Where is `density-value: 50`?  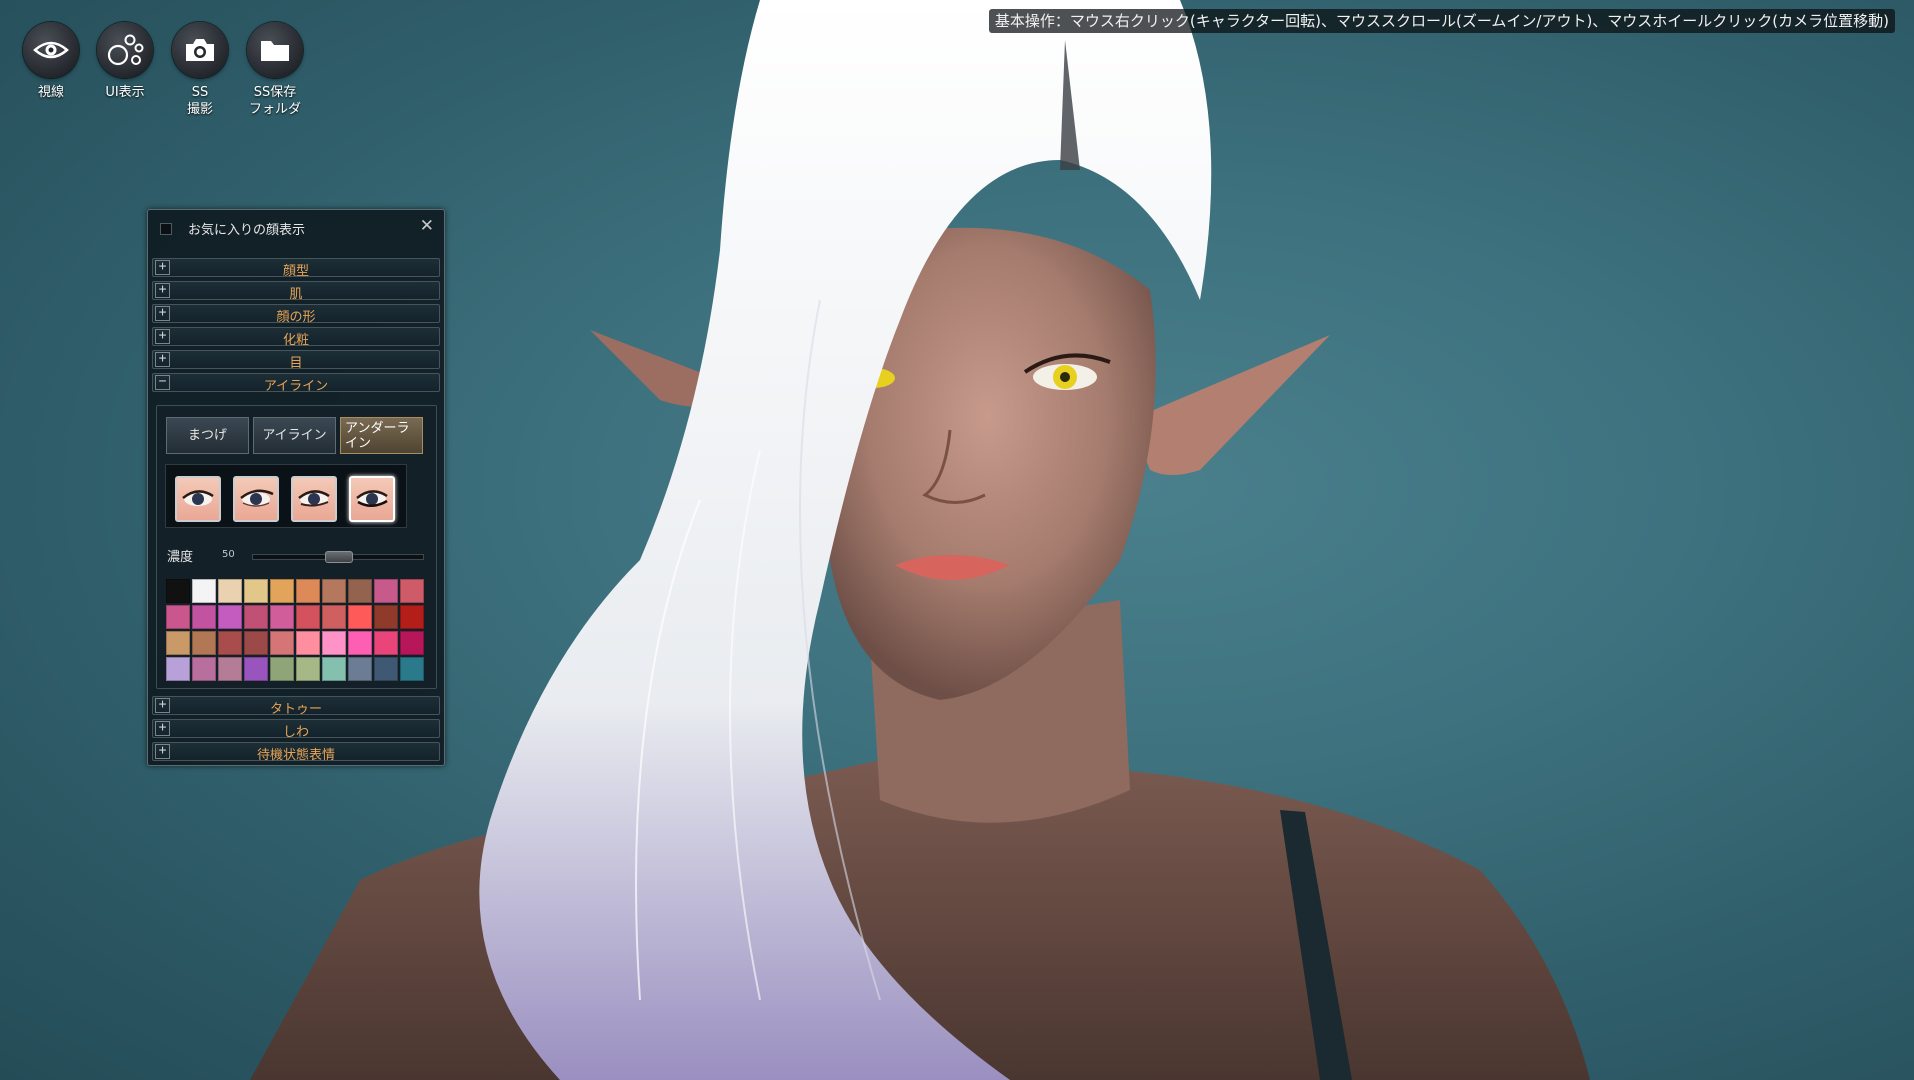 density-value: 50 is located at coordinates (228, 554).